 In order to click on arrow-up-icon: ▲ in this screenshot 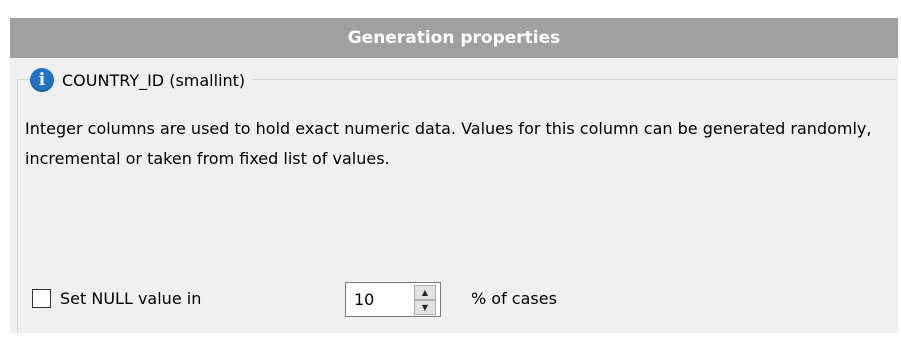, I will do `click(425, 292)`.